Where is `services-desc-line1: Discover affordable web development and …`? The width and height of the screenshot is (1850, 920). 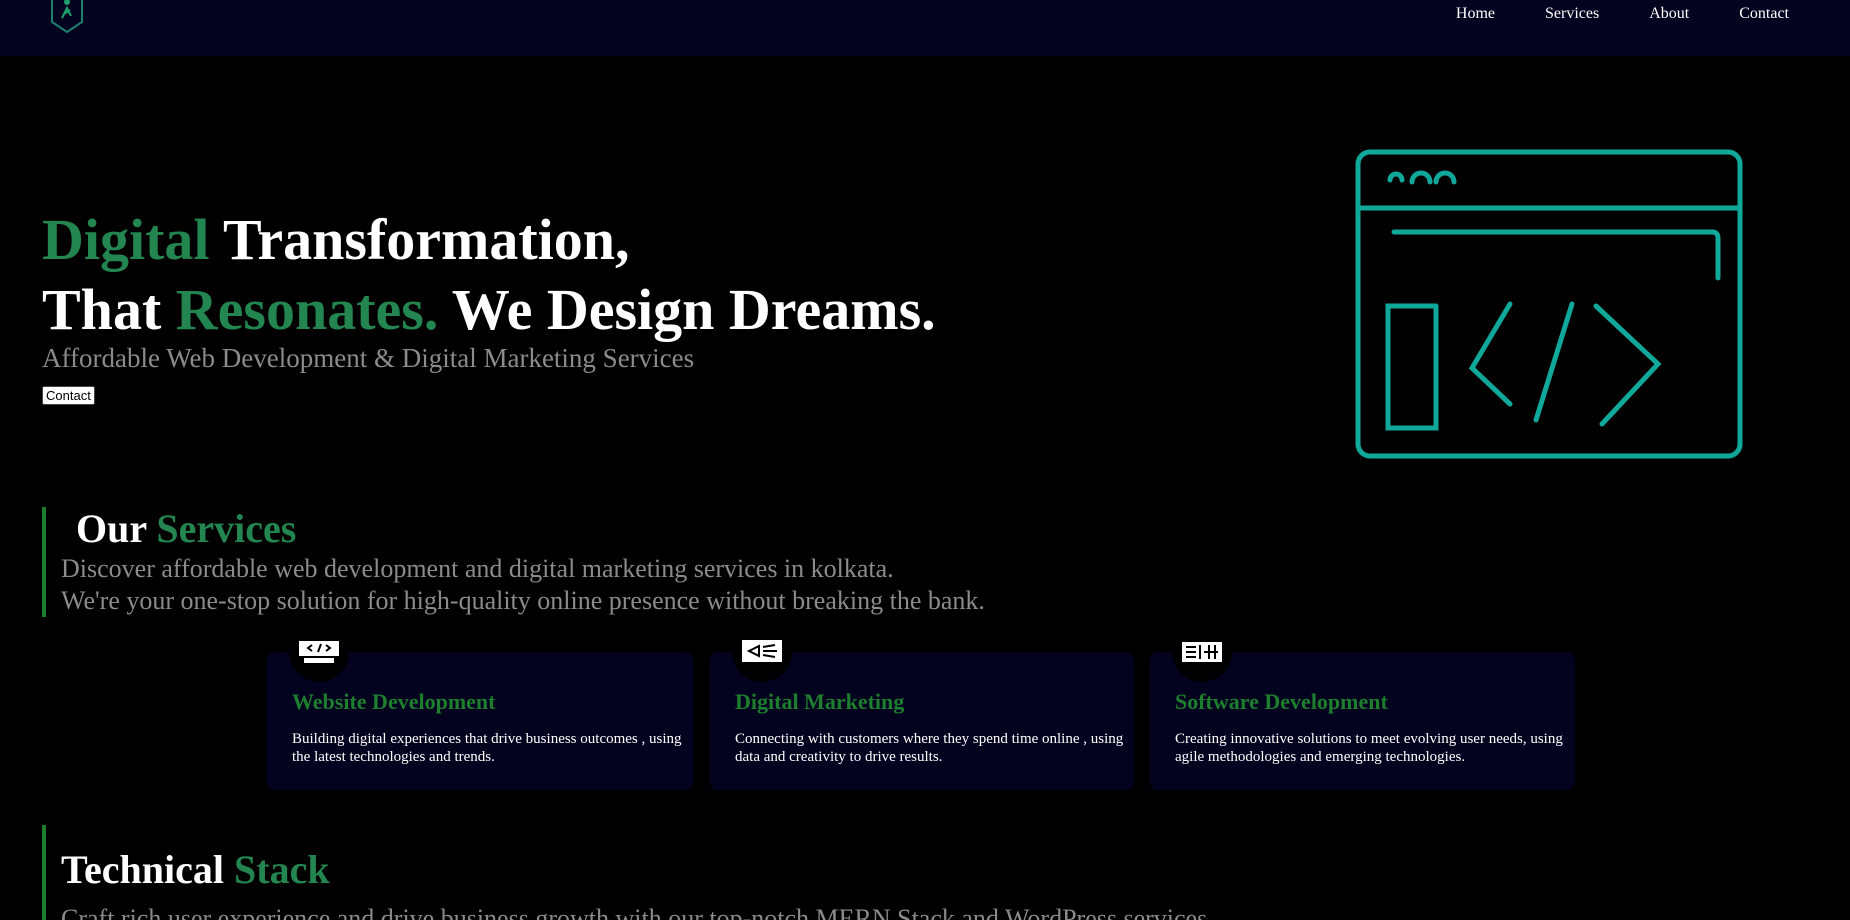 services-desc-line1: Discover affordable web development and … is located at coordinates (477, 568).